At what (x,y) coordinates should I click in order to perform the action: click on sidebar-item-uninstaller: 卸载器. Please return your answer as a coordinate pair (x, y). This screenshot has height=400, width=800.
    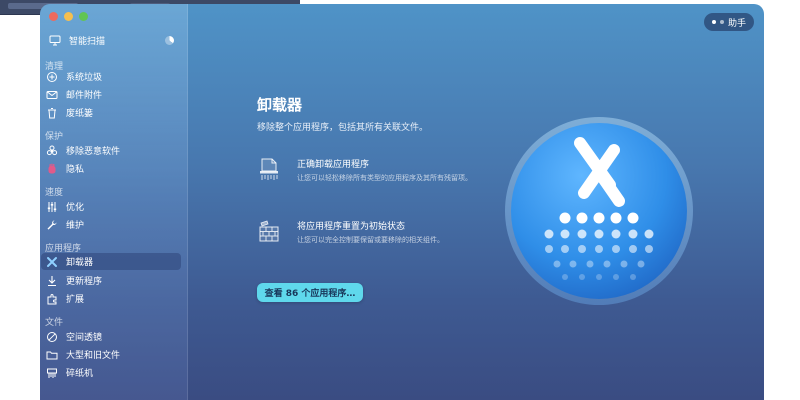
    Looking at the image, I should click on (111, 261).